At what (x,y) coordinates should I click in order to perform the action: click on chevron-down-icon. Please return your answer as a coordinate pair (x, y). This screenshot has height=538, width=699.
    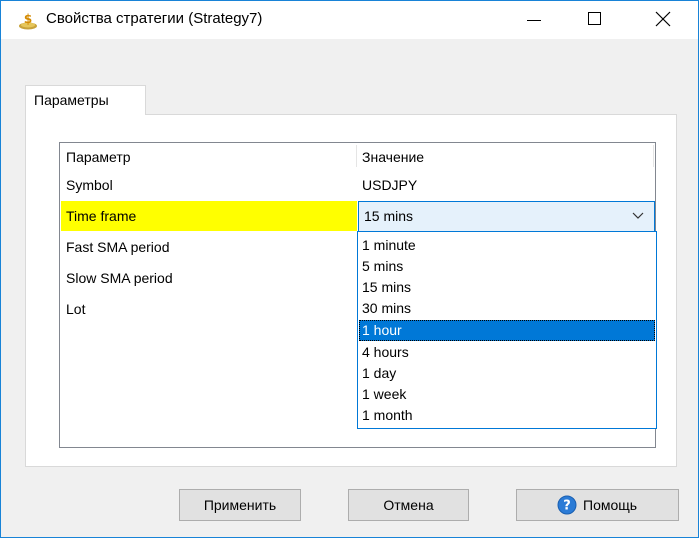
    Looking at the image, I should click on (638, 216).